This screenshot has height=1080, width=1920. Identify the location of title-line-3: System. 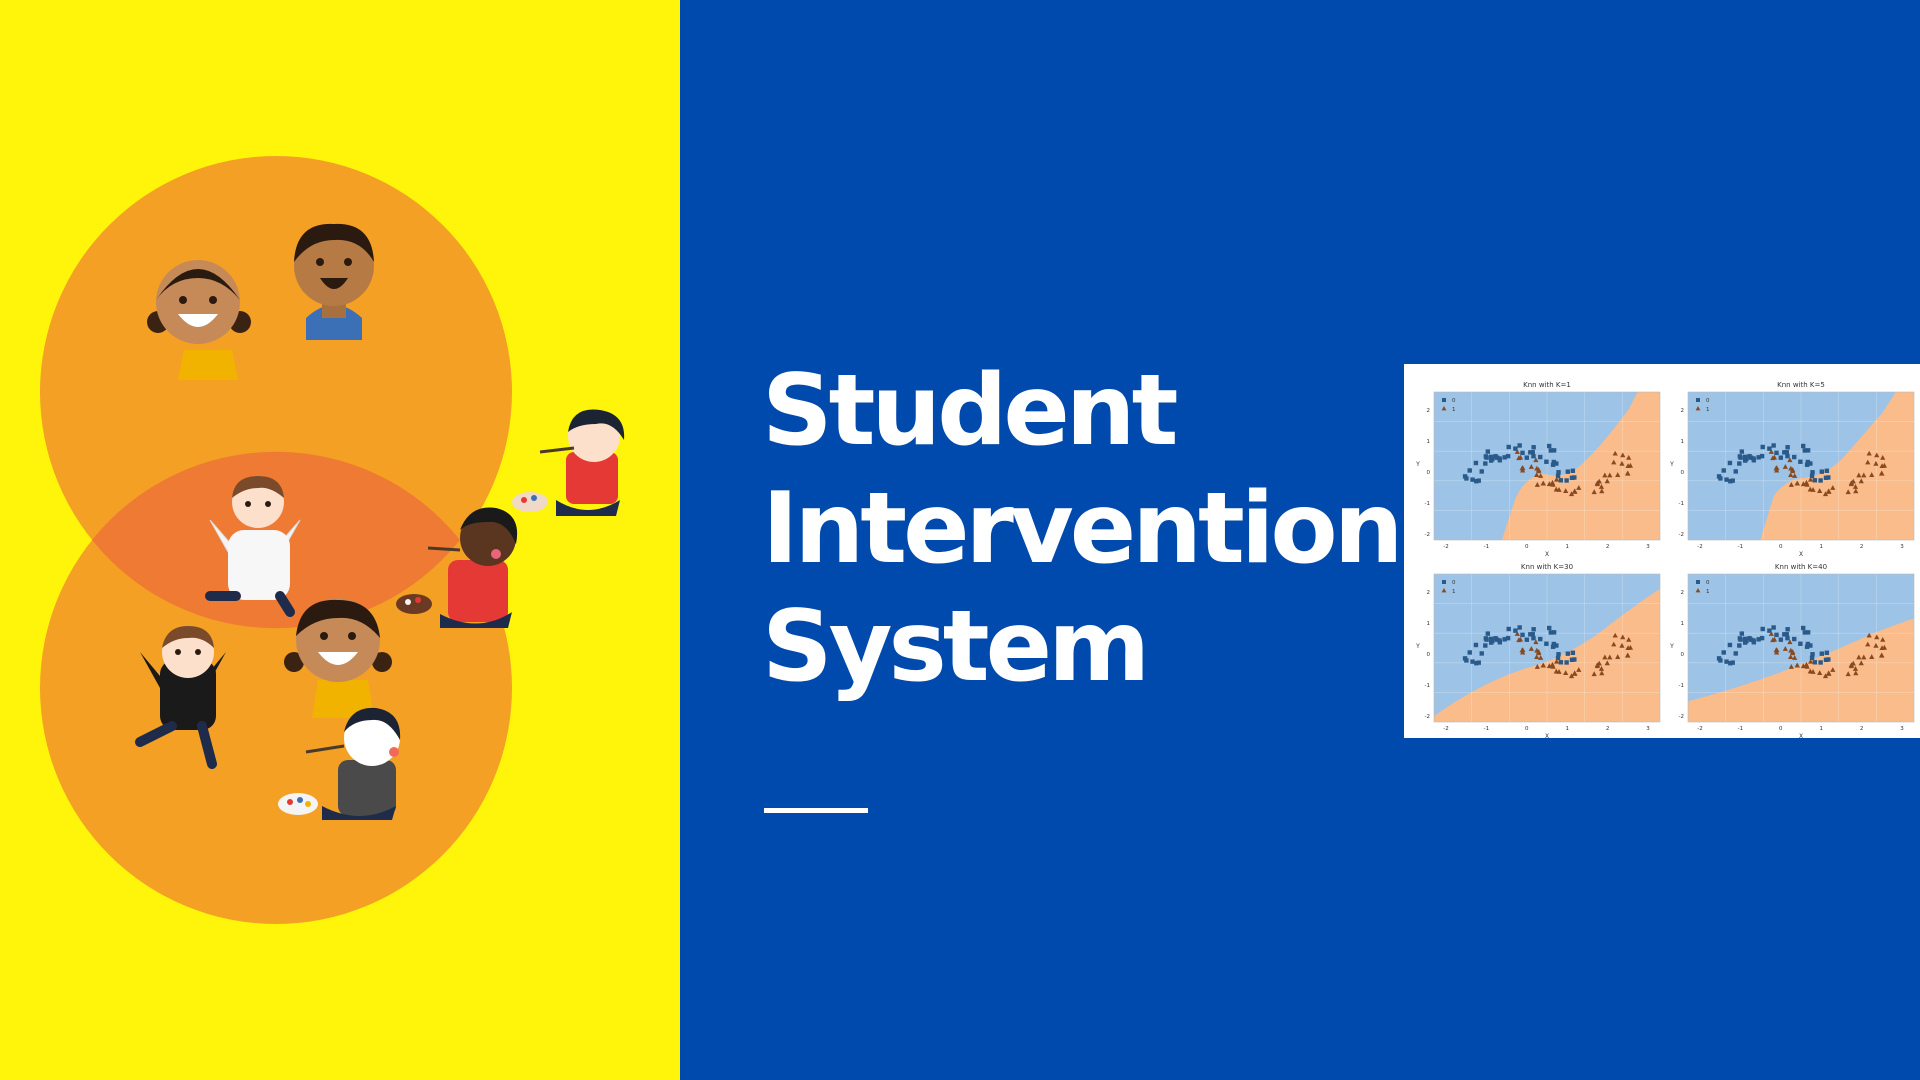
(956, 647).